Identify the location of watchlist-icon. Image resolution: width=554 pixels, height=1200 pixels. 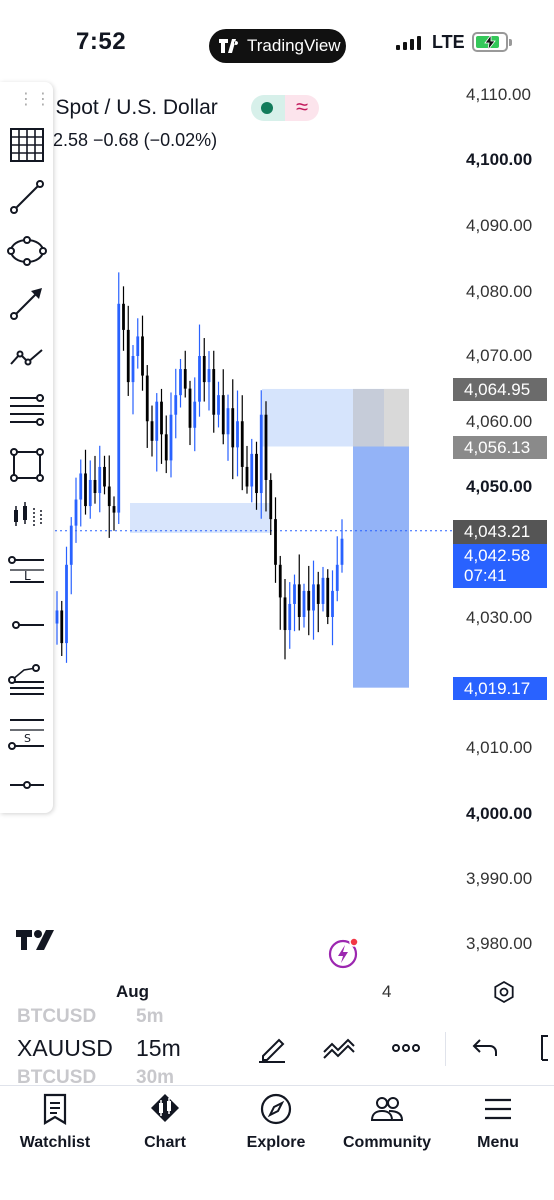
(55, 1109).